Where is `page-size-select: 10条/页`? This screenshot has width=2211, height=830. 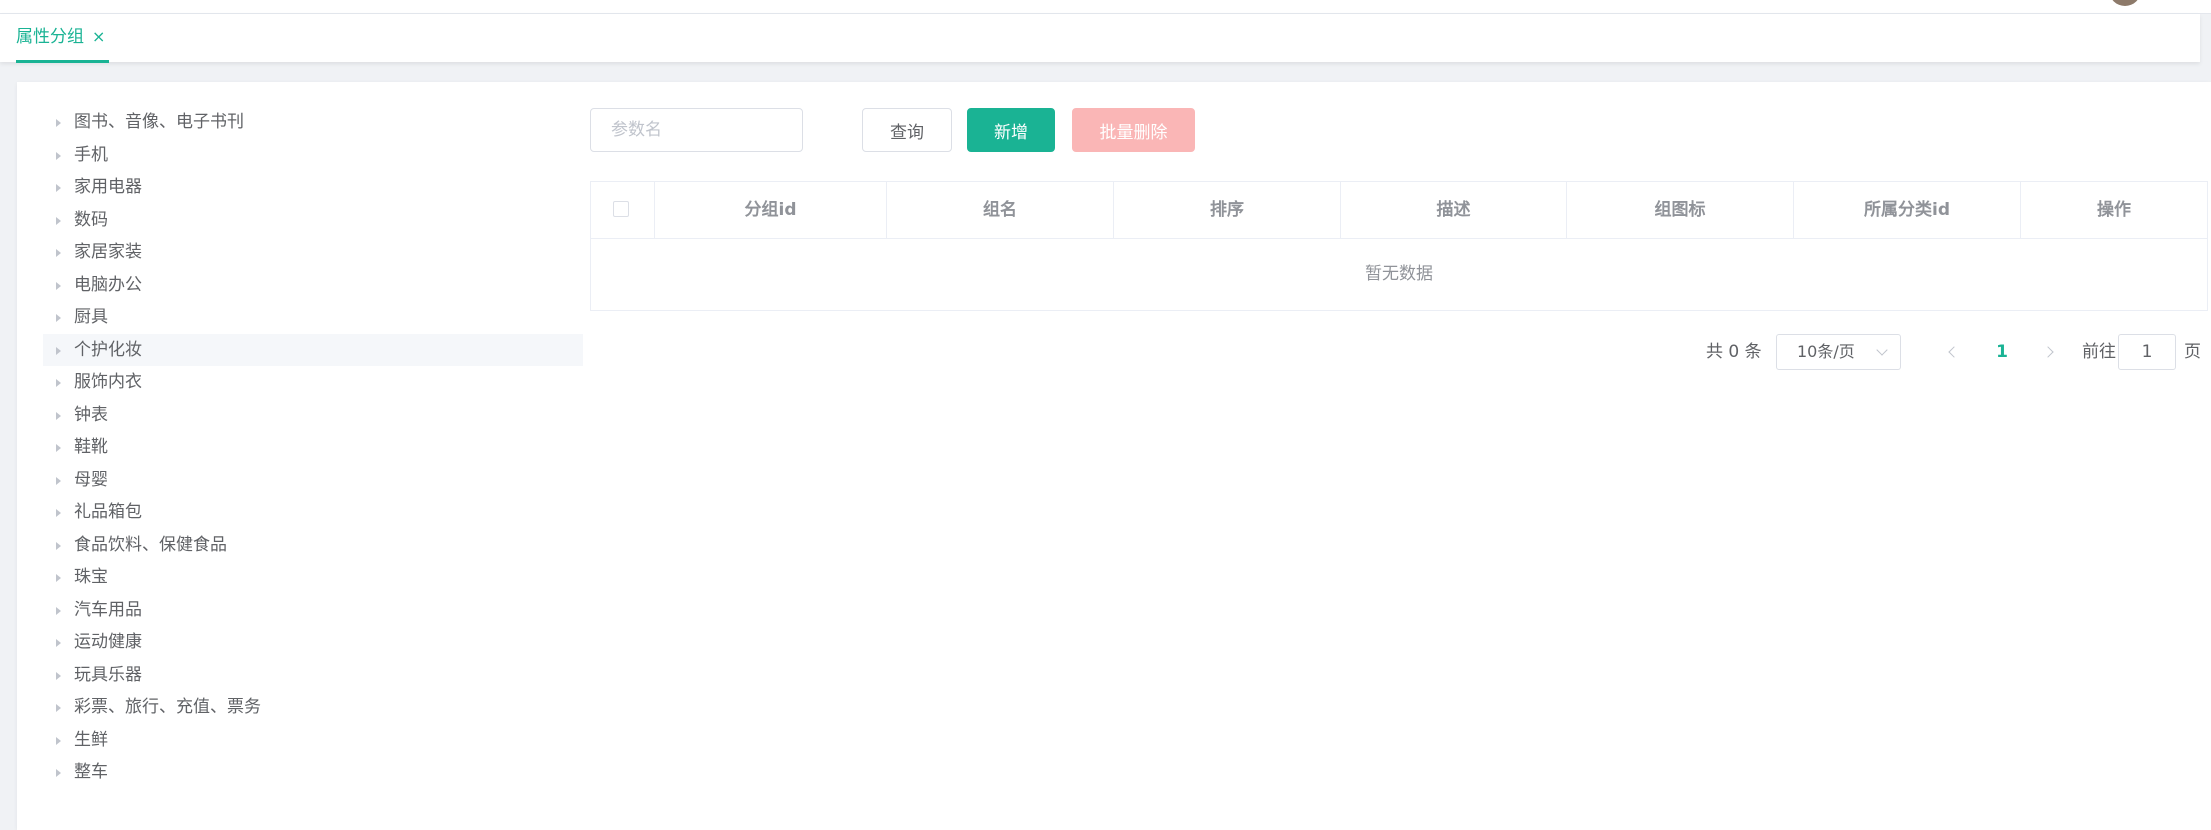 page-size-select: 10条/页 is located at coordinates (1838, 352).